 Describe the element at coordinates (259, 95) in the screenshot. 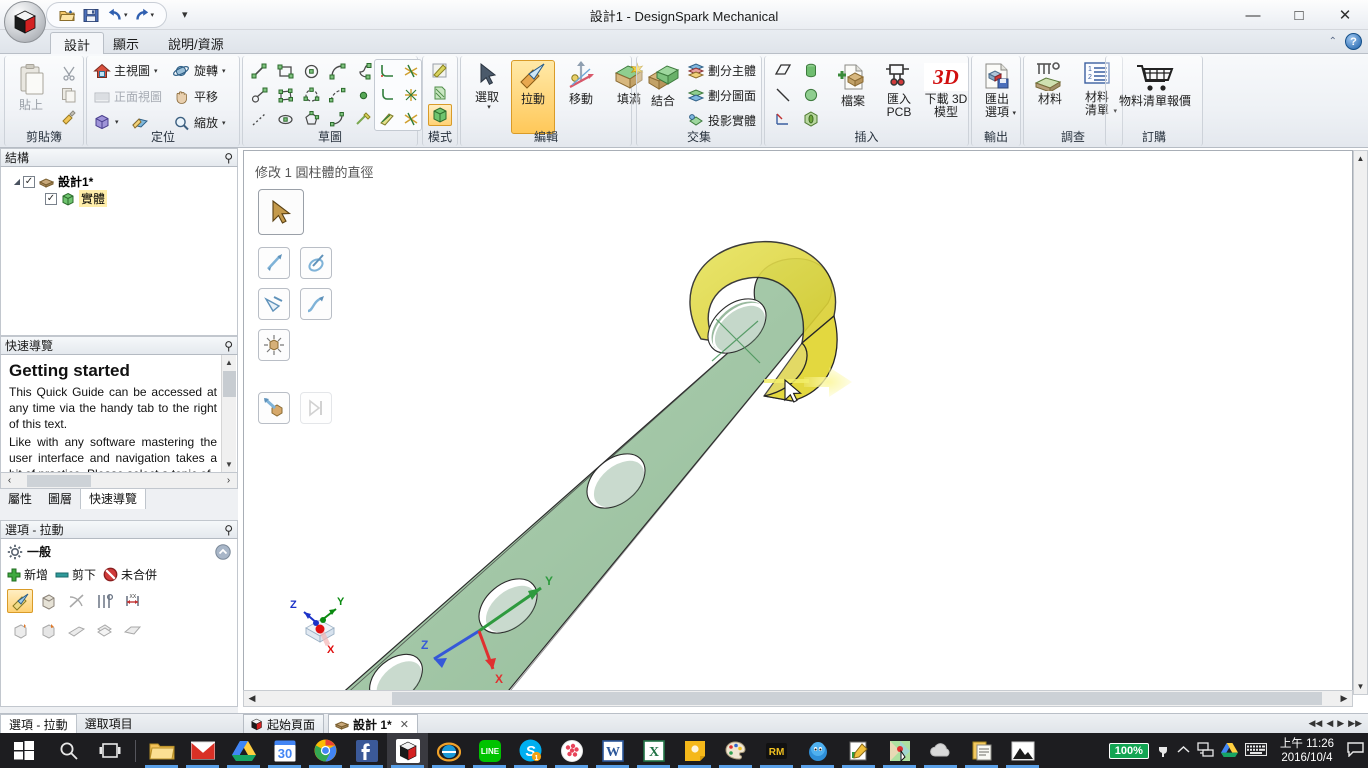

I see `tangent-line-icon` at that location.